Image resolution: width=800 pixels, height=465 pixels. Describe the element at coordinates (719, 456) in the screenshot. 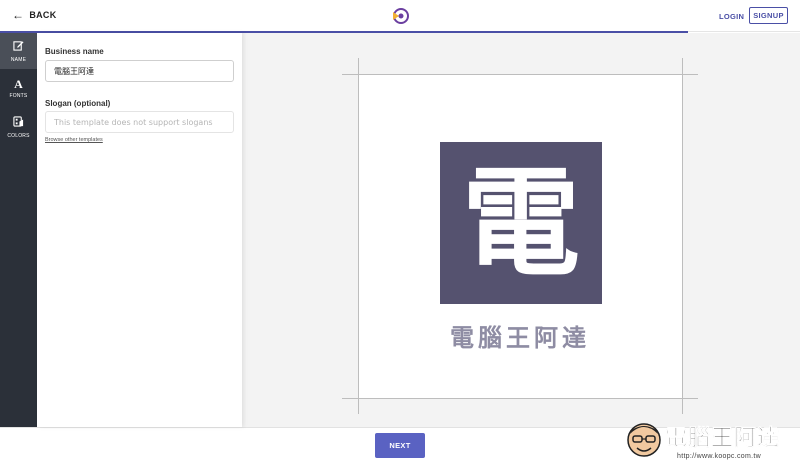

I see `watermark-url: http://www.koopc.com.tw` at that location.